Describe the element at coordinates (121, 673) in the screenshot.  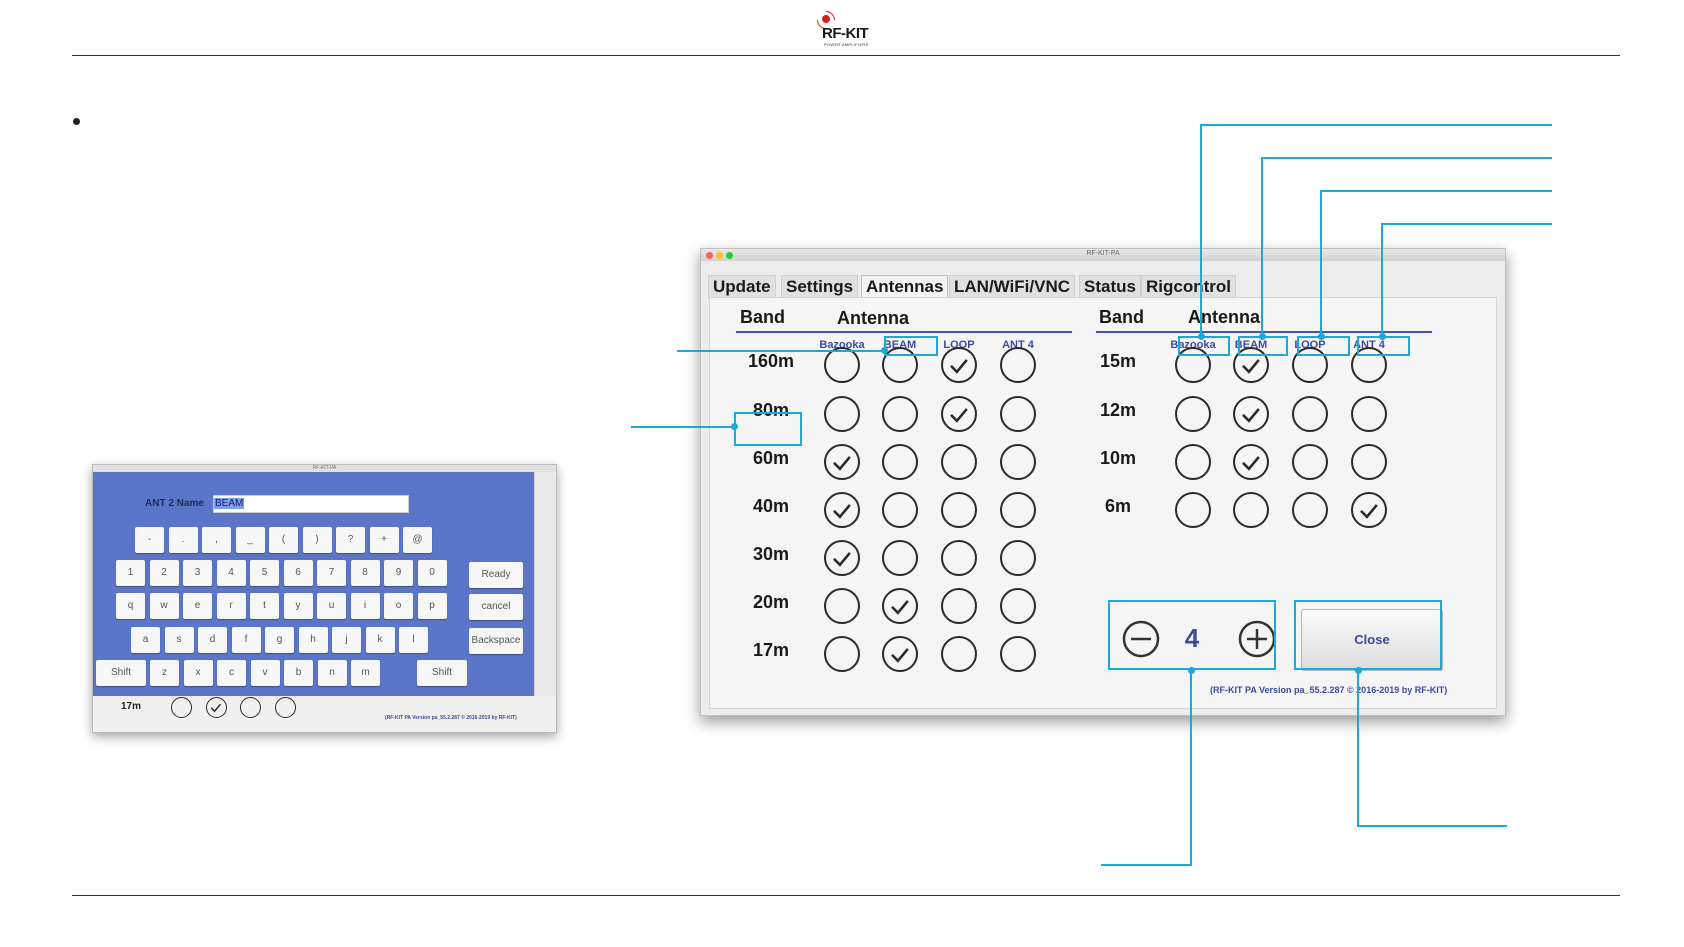
I see `left-shift-key: Shift` at that location.